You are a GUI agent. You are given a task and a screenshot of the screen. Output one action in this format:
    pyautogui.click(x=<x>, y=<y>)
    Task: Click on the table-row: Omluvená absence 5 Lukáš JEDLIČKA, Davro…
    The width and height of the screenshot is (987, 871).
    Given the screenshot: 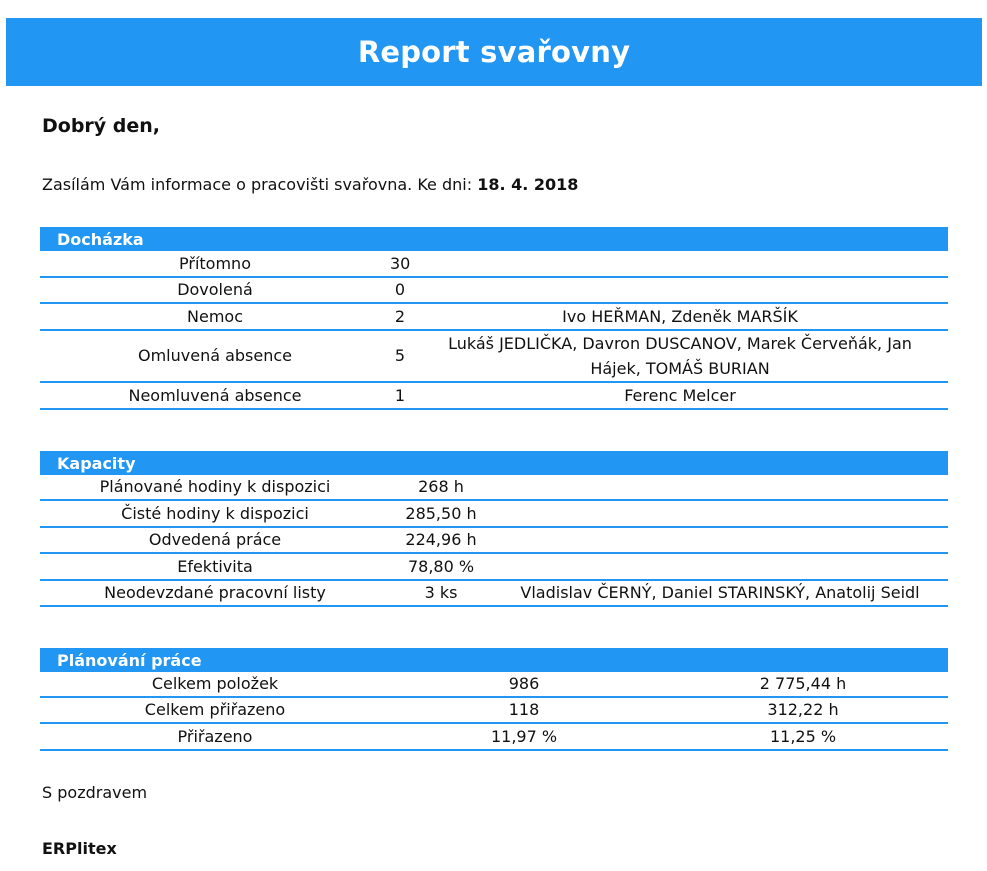 What is the action you would take?
    pyautogui.click(x=494, y=357)
    